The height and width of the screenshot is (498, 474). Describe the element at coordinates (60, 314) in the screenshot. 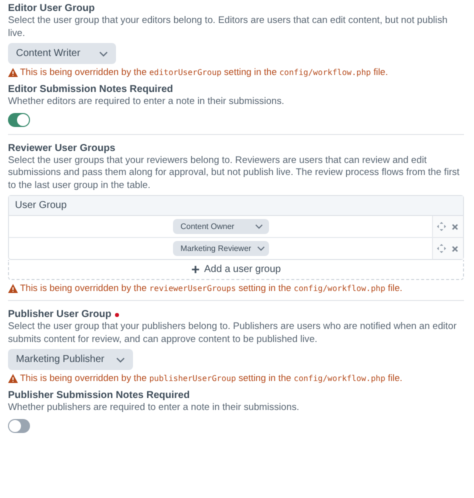

I see `field-label: Publisher User Group` at that location.